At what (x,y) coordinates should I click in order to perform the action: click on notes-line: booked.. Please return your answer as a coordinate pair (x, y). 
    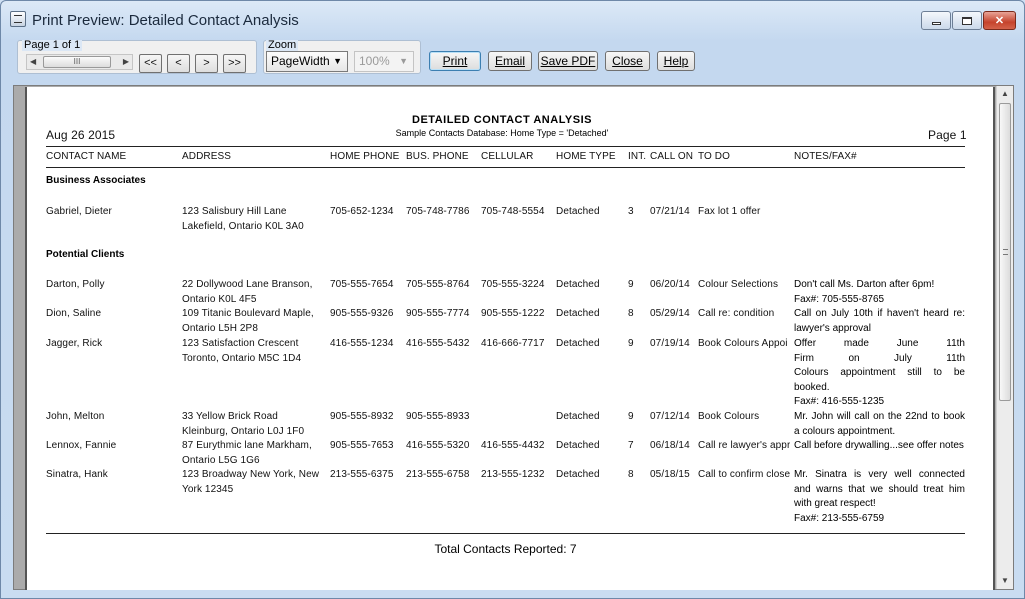
    Looking at the image, I should click on (812, 387).